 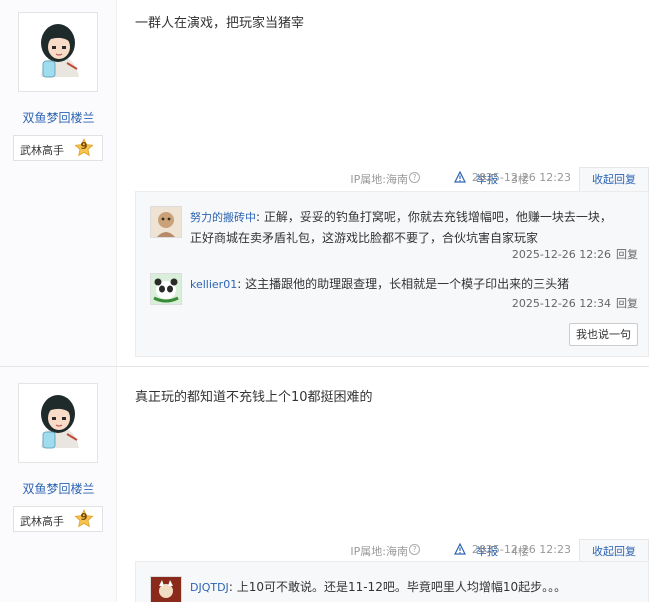 What do you see at coordinates (561, 303) in the screenshot?
I see `reply-time: 2025-12-26 12:34` at bounding box center [561, 303].